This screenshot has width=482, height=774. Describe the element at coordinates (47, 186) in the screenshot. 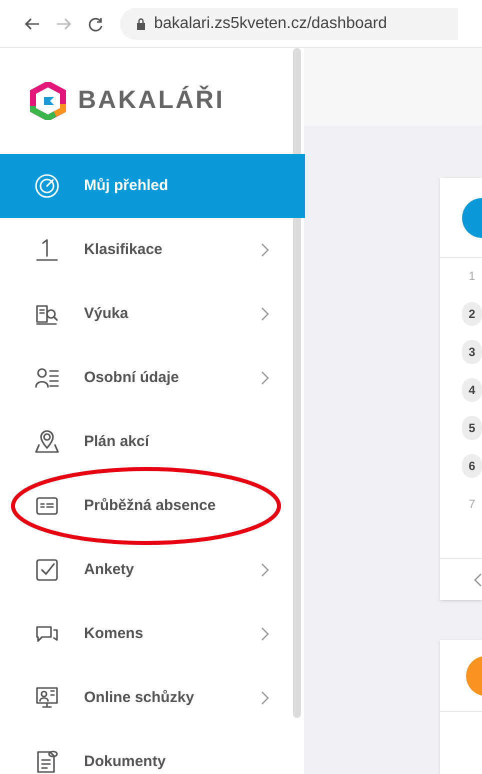

I see `gauge-icon` at that location.